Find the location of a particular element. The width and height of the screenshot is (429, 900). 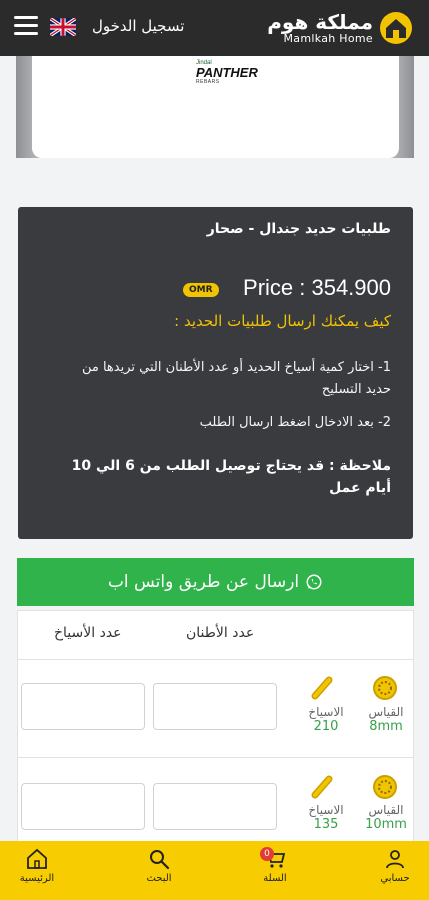

nav-account: حسابي is located at coordinates (394, 865).